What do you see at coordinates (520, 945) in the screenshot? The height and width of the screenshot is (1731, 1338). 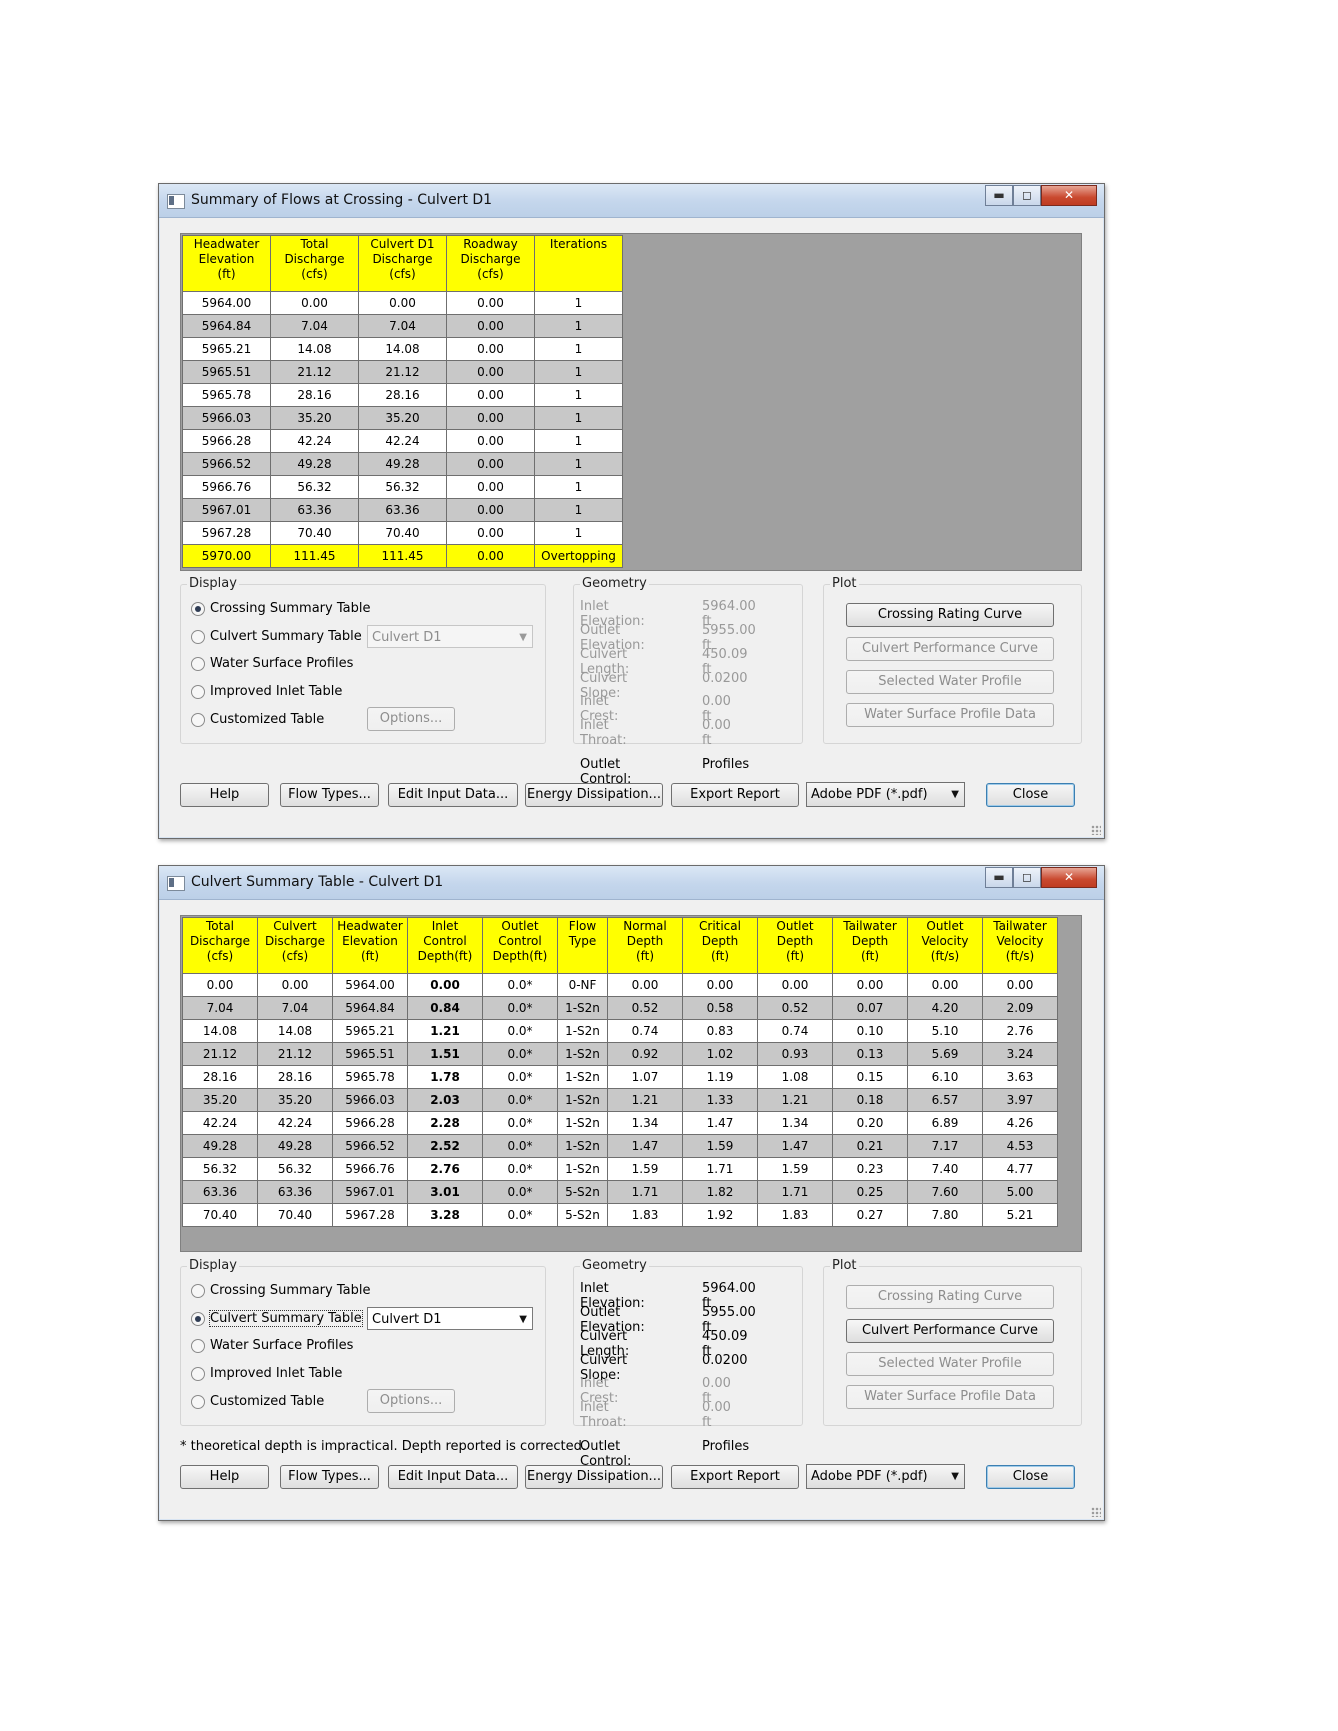 I see `column-header: Outlet Control Depth(ft)` at bounding box center [520, 945].